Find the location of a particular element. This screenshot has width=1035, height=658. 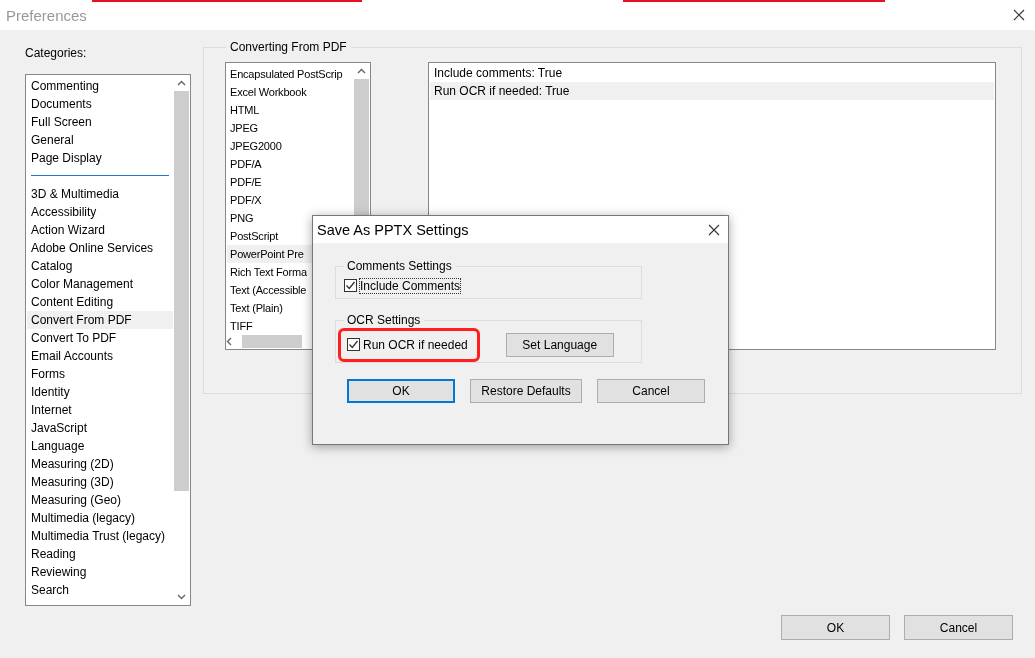

format-item: PDF/X is located at coordinates (290, 200).